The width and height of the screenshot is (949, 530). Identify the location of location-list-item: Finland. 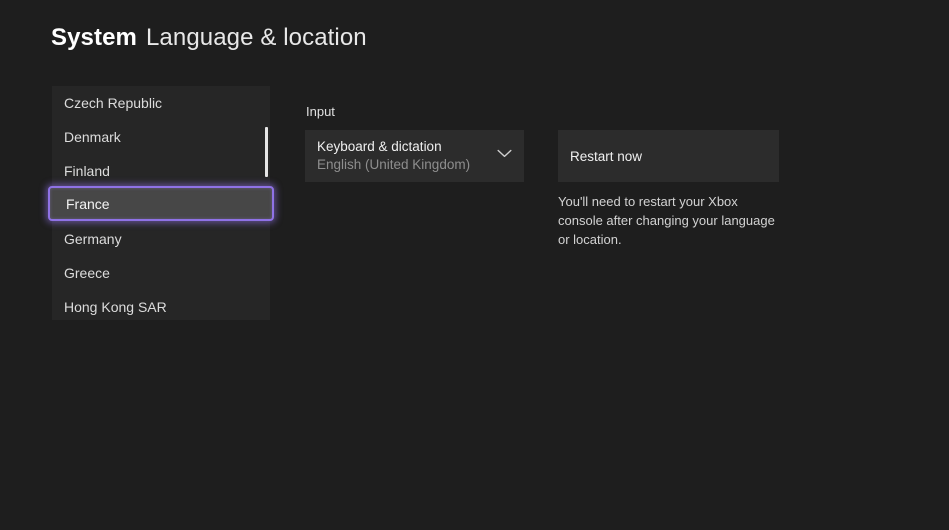
(161, 171).